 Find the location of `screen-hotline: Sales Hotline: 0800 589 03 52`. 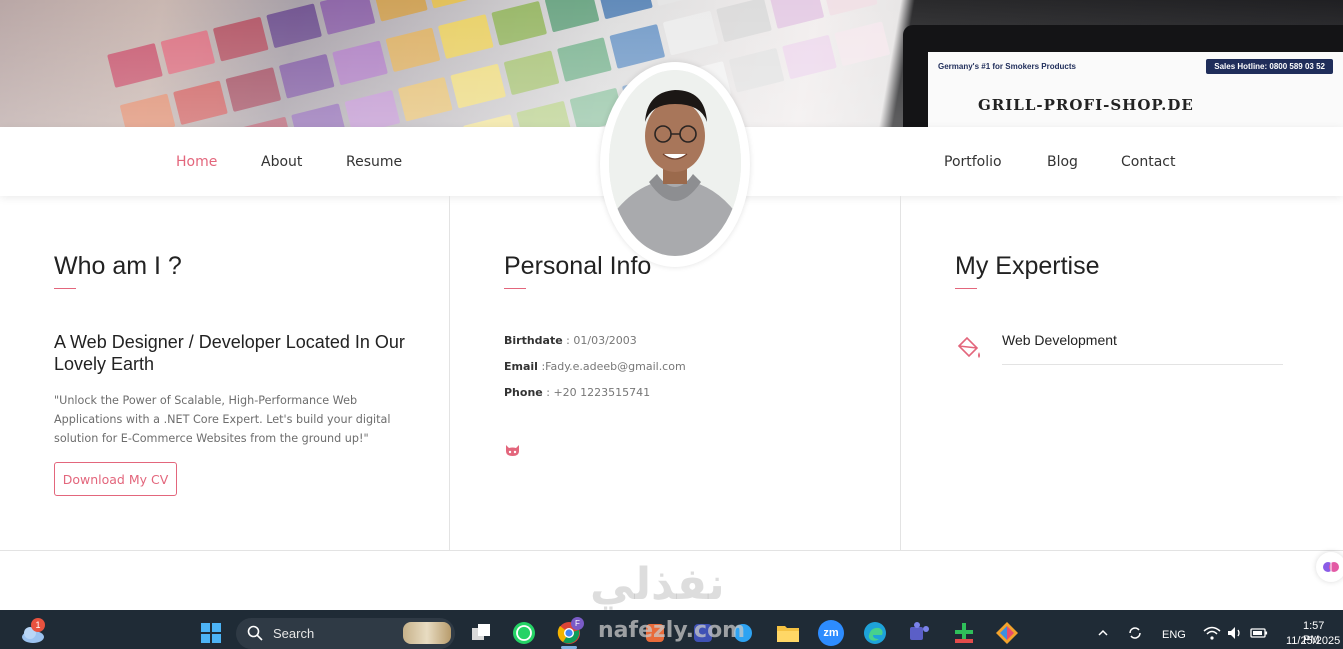

screen-hotline: Sales Hotline: 0800 589 03 52 is located at coordinates (1269, 66).